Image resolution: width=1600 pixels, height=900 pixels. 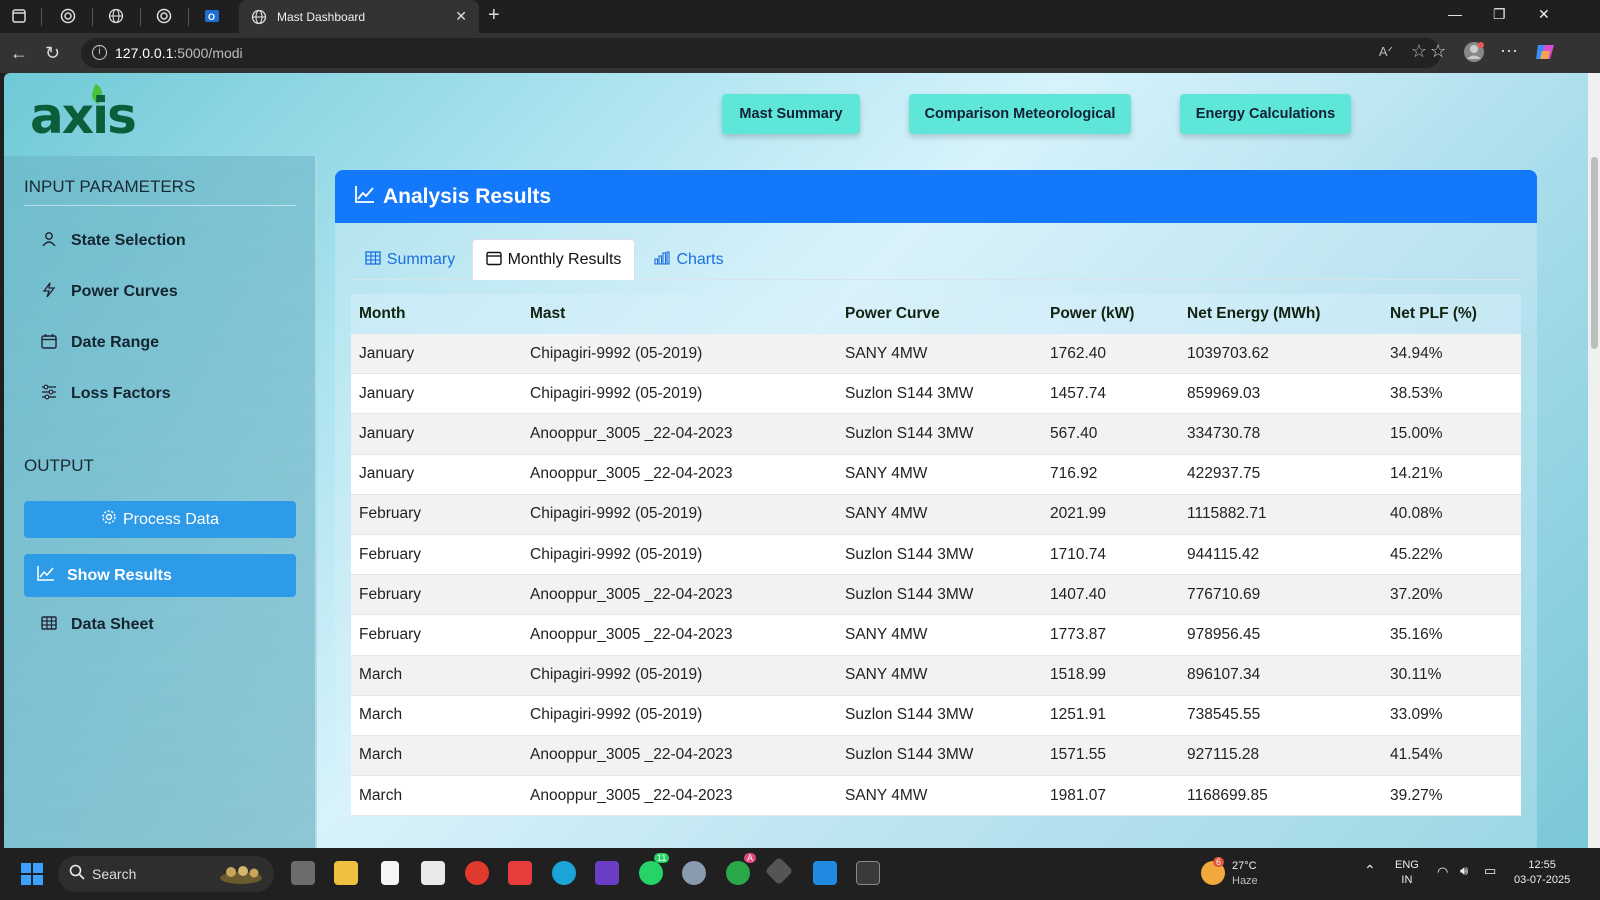 I want to click on favorites-icon: ☆, so click(x=1438, y=51).